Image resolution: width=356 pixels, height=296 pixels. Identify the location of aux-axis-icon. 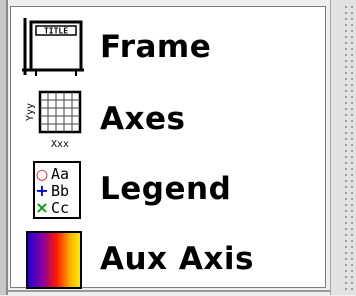
(53, 261).